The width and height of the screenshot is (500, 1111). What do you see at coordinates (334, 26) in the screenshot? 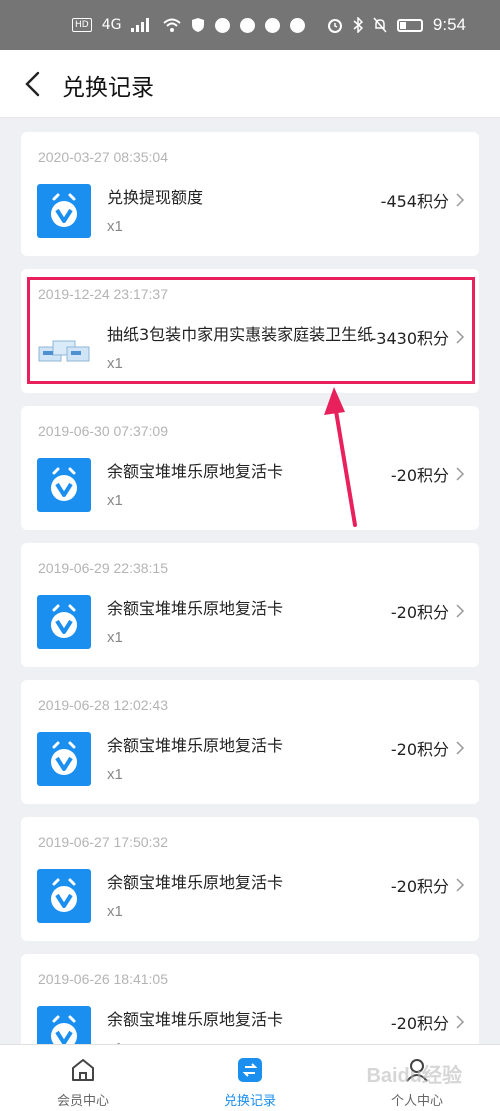
I see `alarm-icon` at bounding box center [334, 26].